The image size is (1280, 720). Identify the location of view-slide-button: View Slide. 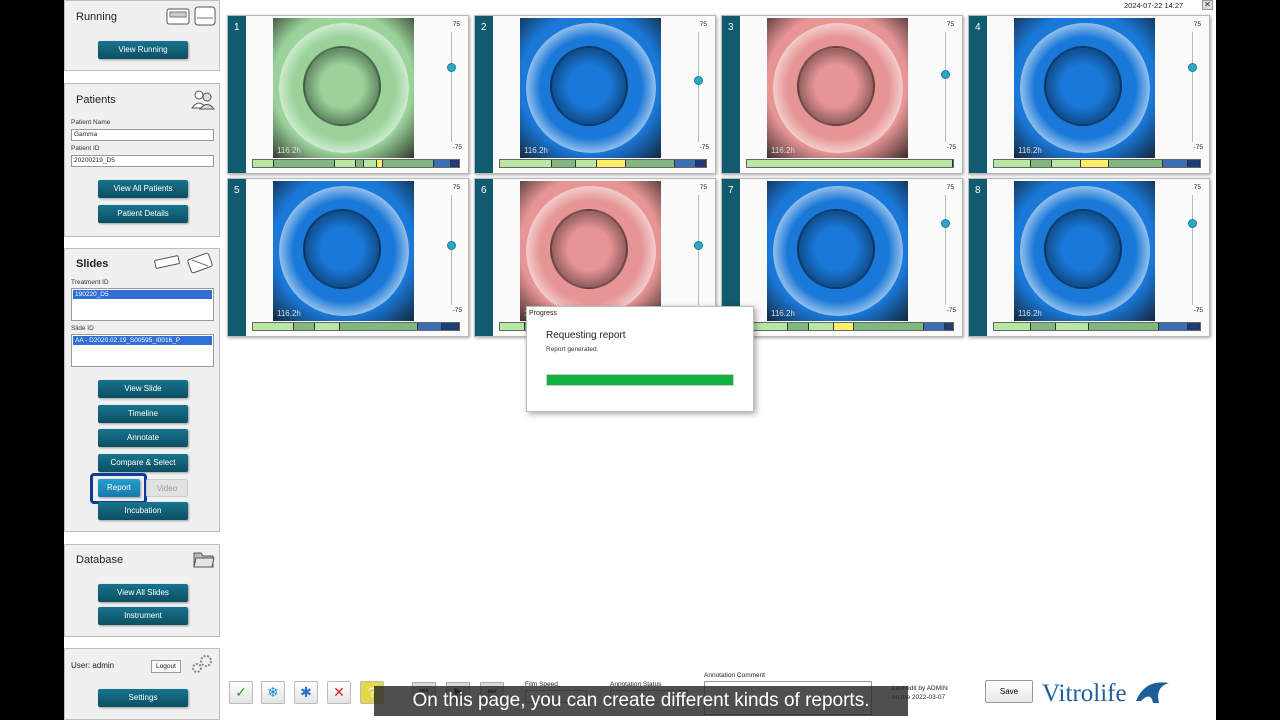
(143, 389).